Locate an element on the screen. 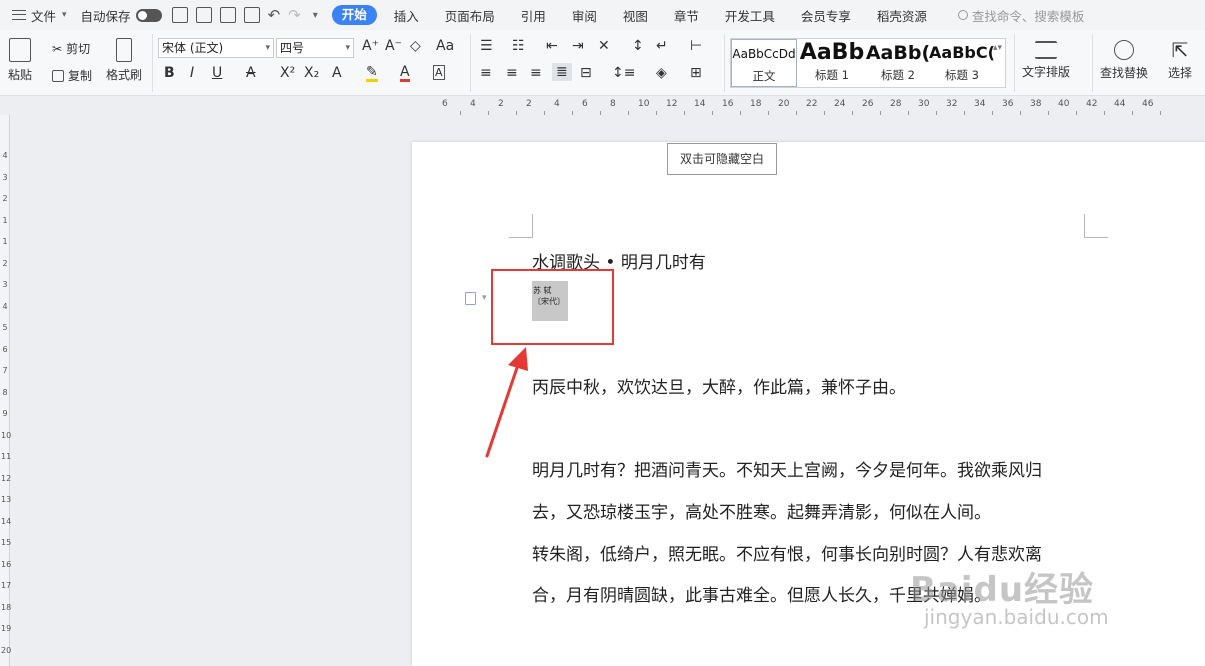  italic-icon: I is located at coordinates (192, 73).